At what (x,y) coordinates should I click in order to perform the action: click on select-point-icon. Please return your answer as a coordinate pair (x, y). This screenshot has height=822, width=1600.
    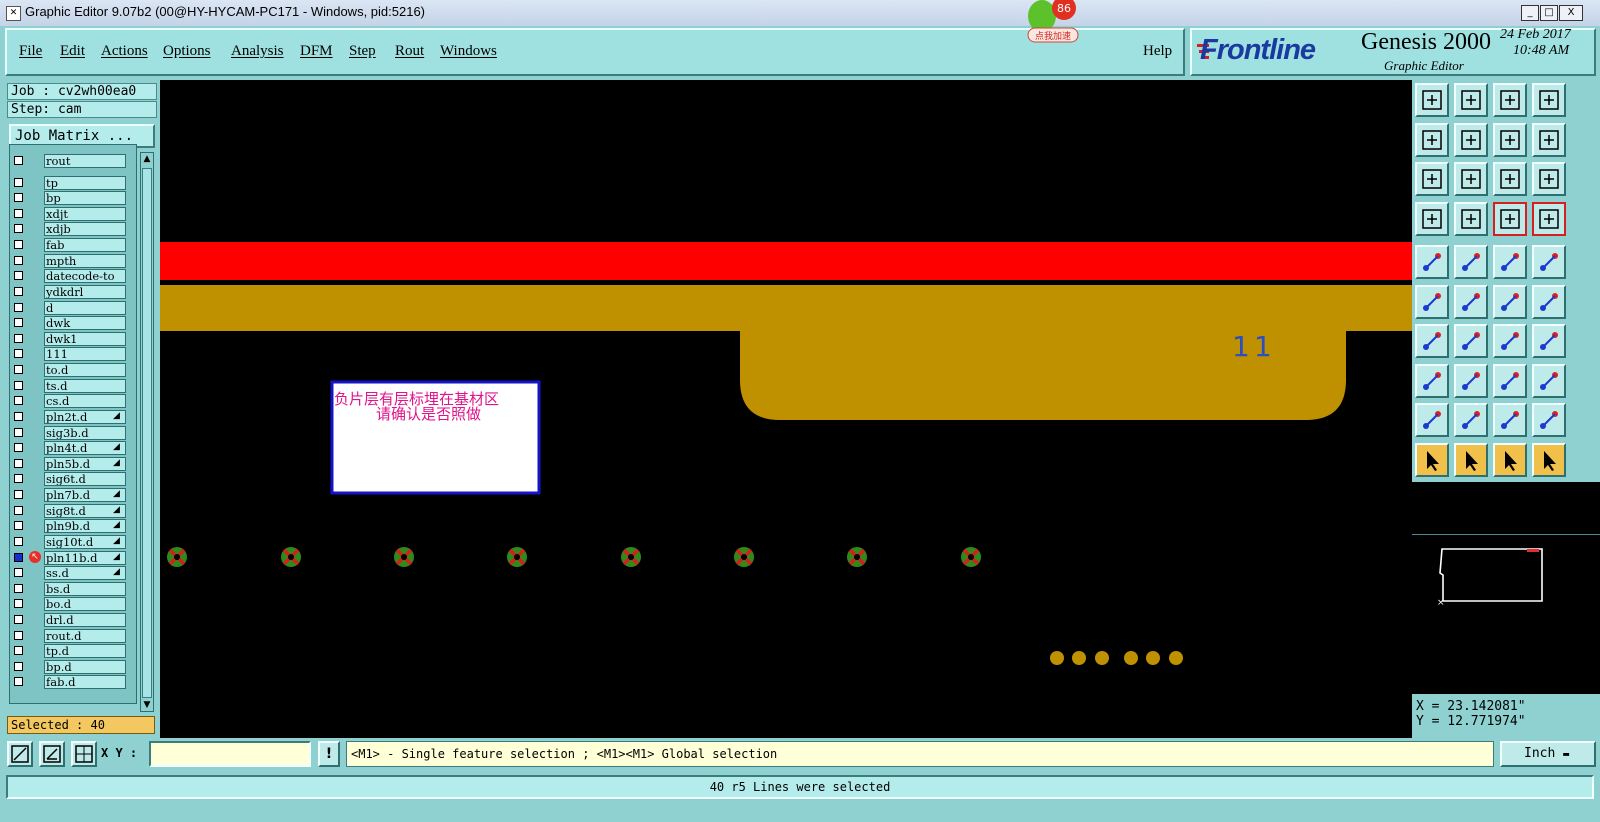
    Looking at the image, I should click on (1549, 301).